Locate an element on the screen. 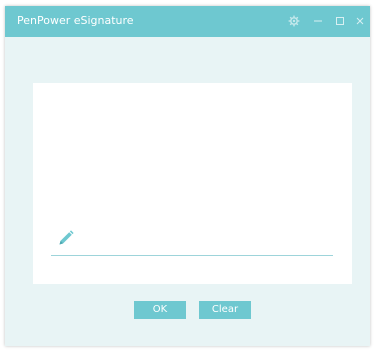 The height and width of the screenshot is (351, 377). title-bar: PenPower eSignature is located at coordinates (187, 21).